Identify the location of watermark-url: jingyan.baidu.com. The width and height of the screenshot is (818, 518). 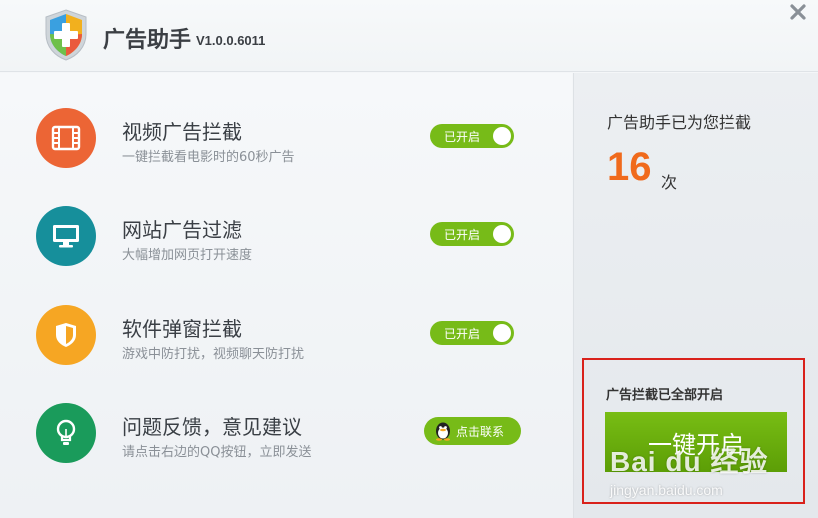
(666, 490).